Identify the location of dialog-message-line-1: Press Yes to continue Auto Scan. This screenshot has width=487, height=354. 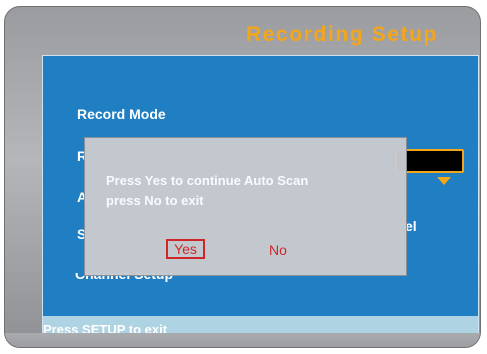
(207, 180).